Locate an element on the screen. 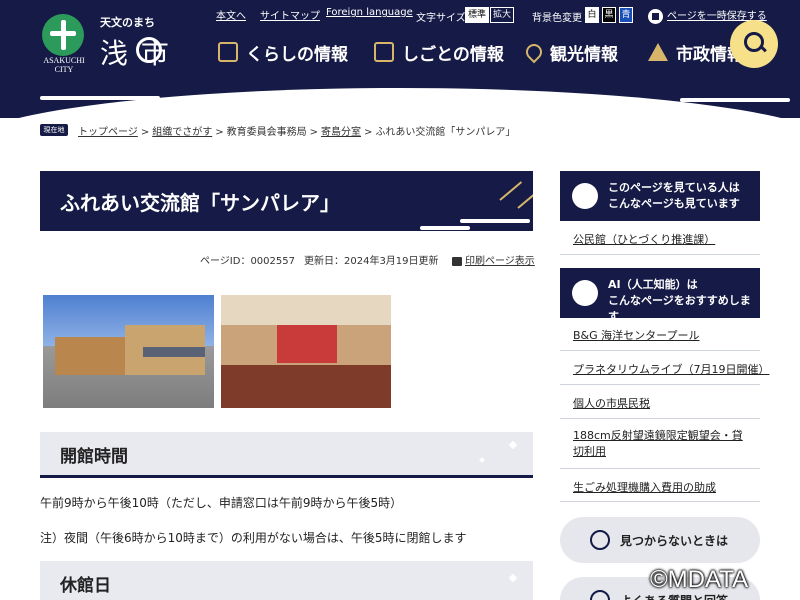 The height and width of the screenshot is (600, 800). search-icon is located at coordinates (754, 44).